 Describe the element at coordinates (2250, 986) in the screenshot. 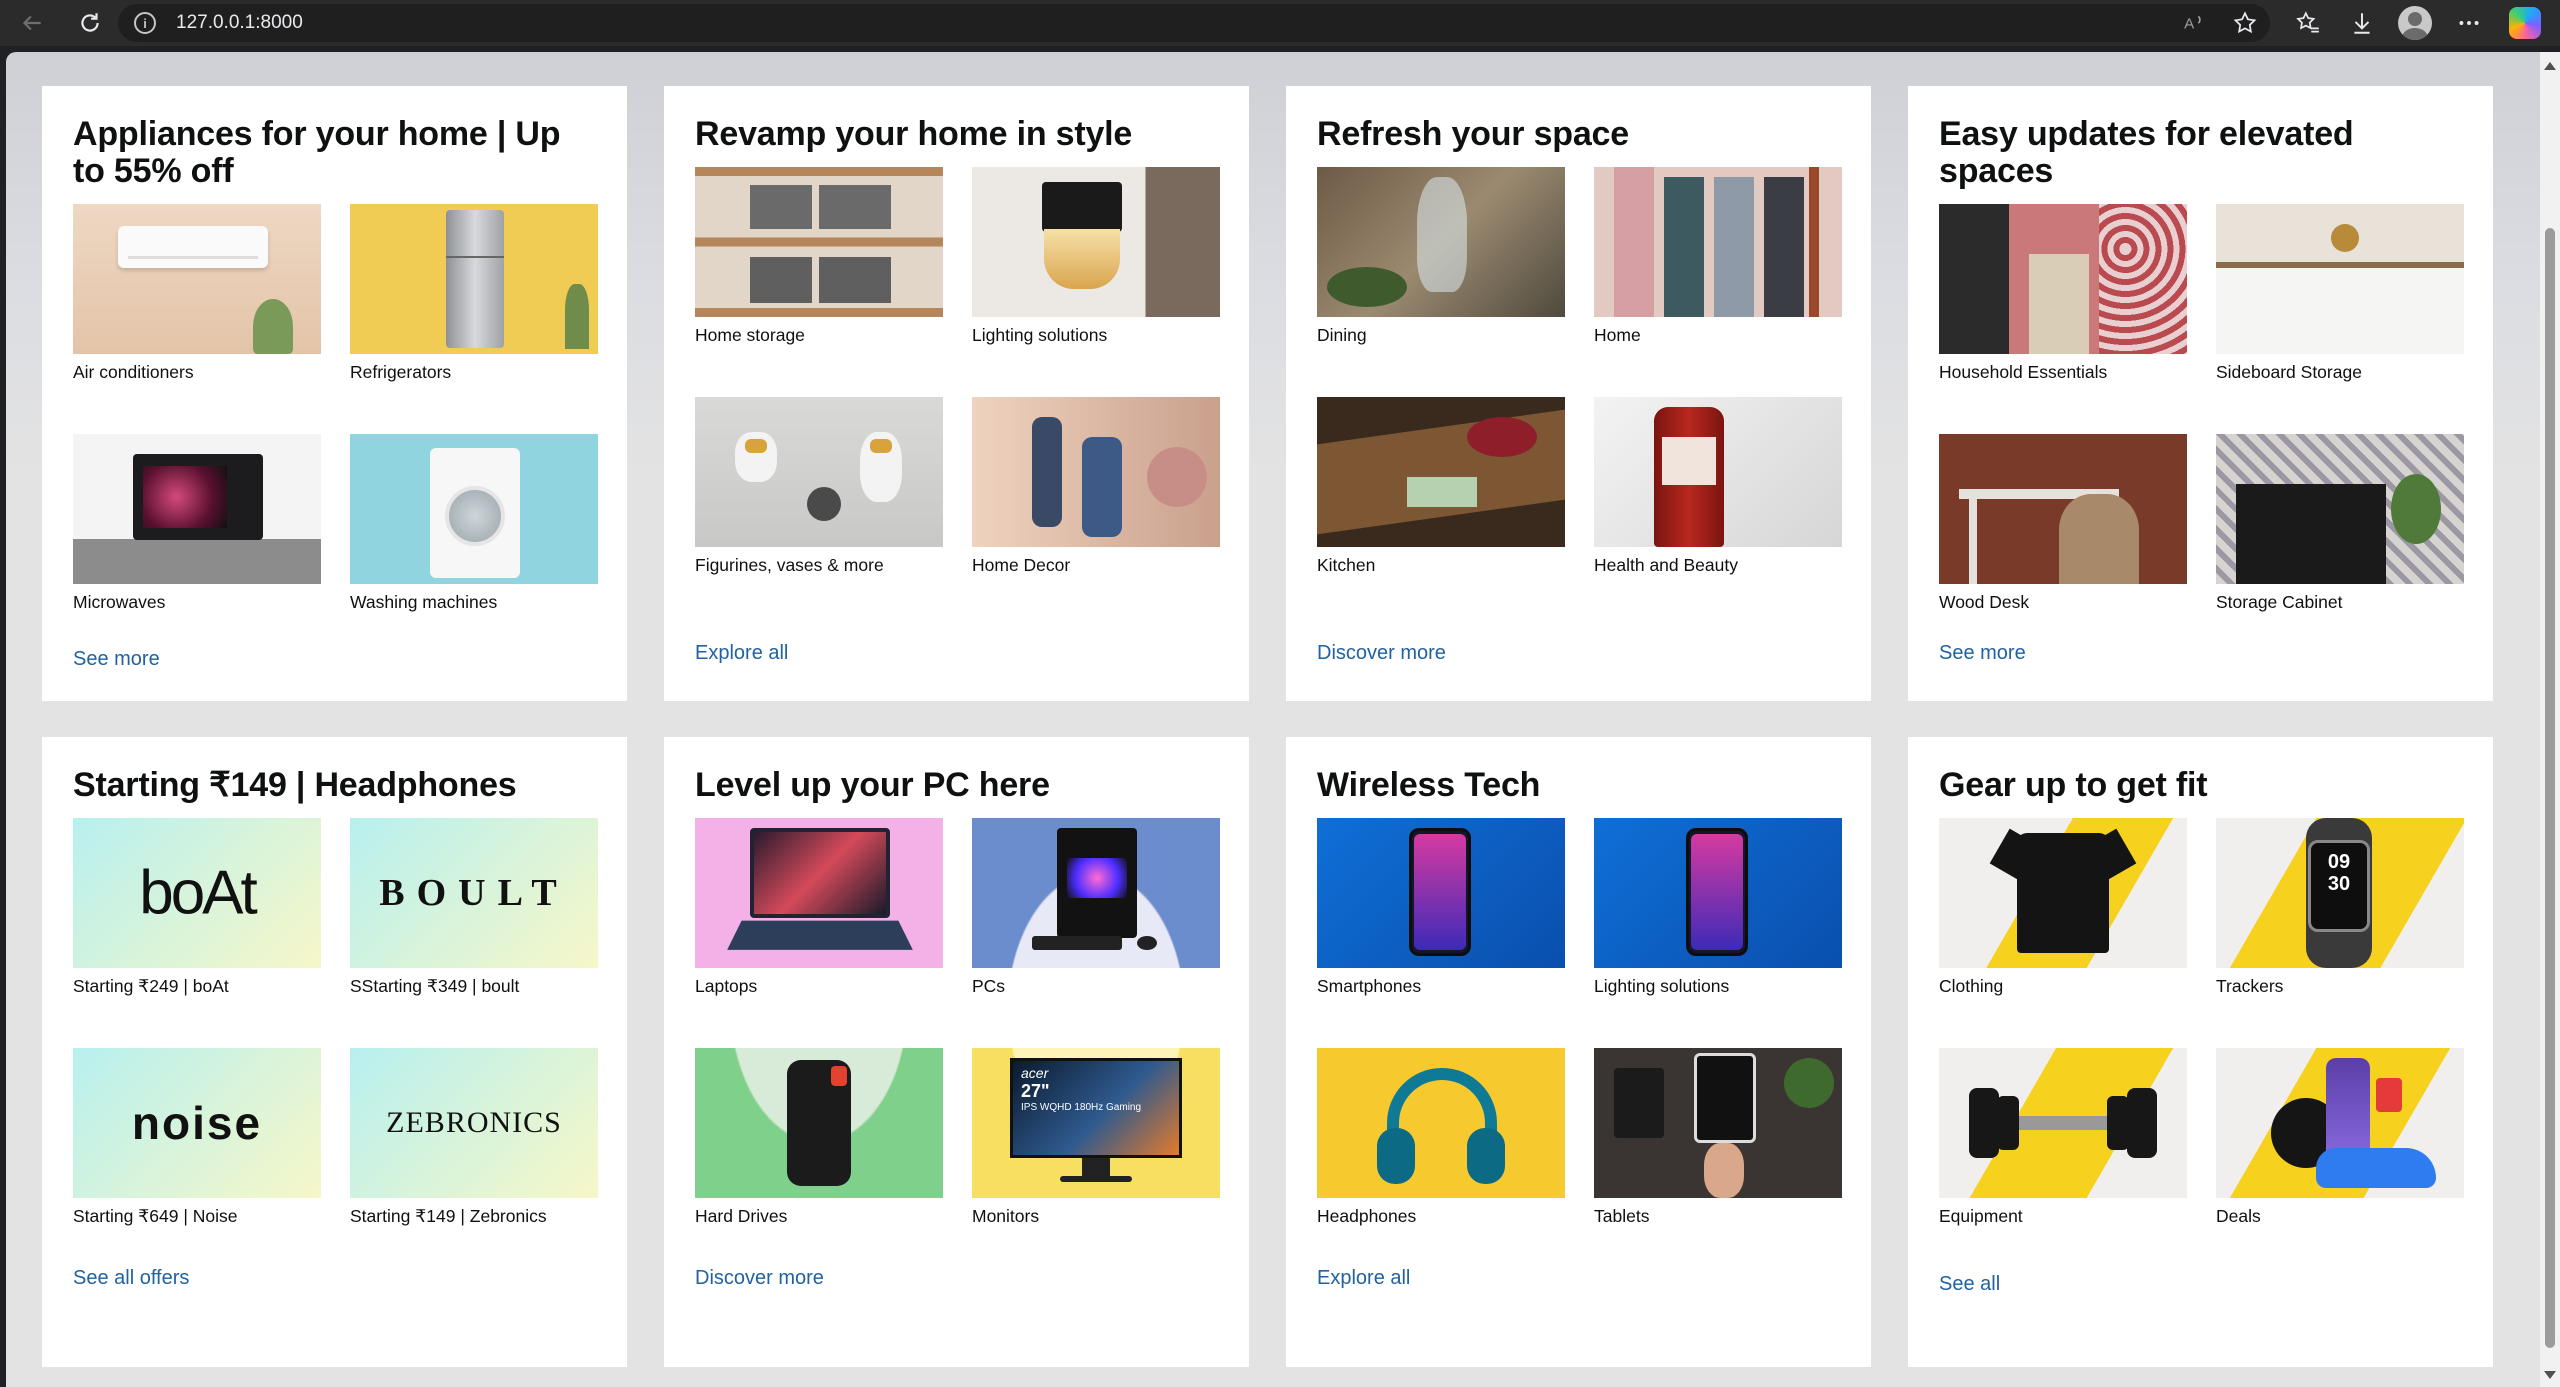

I see `tile-caption: Trackers` at that location.